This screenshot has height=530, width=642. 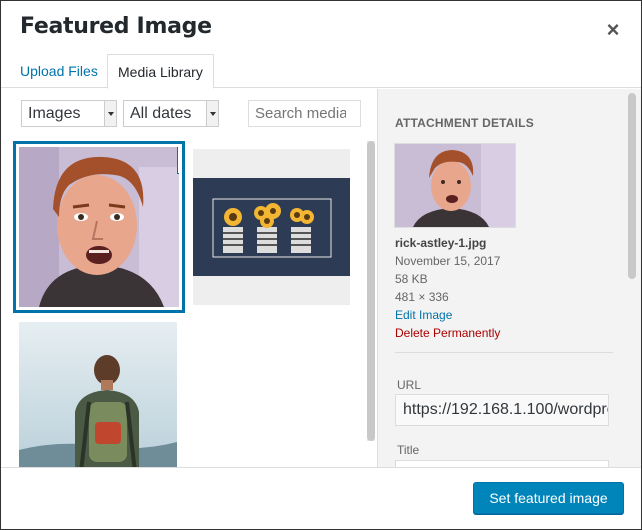 I want to click on modal-title: Featured Image, so click(x=116, y=26).